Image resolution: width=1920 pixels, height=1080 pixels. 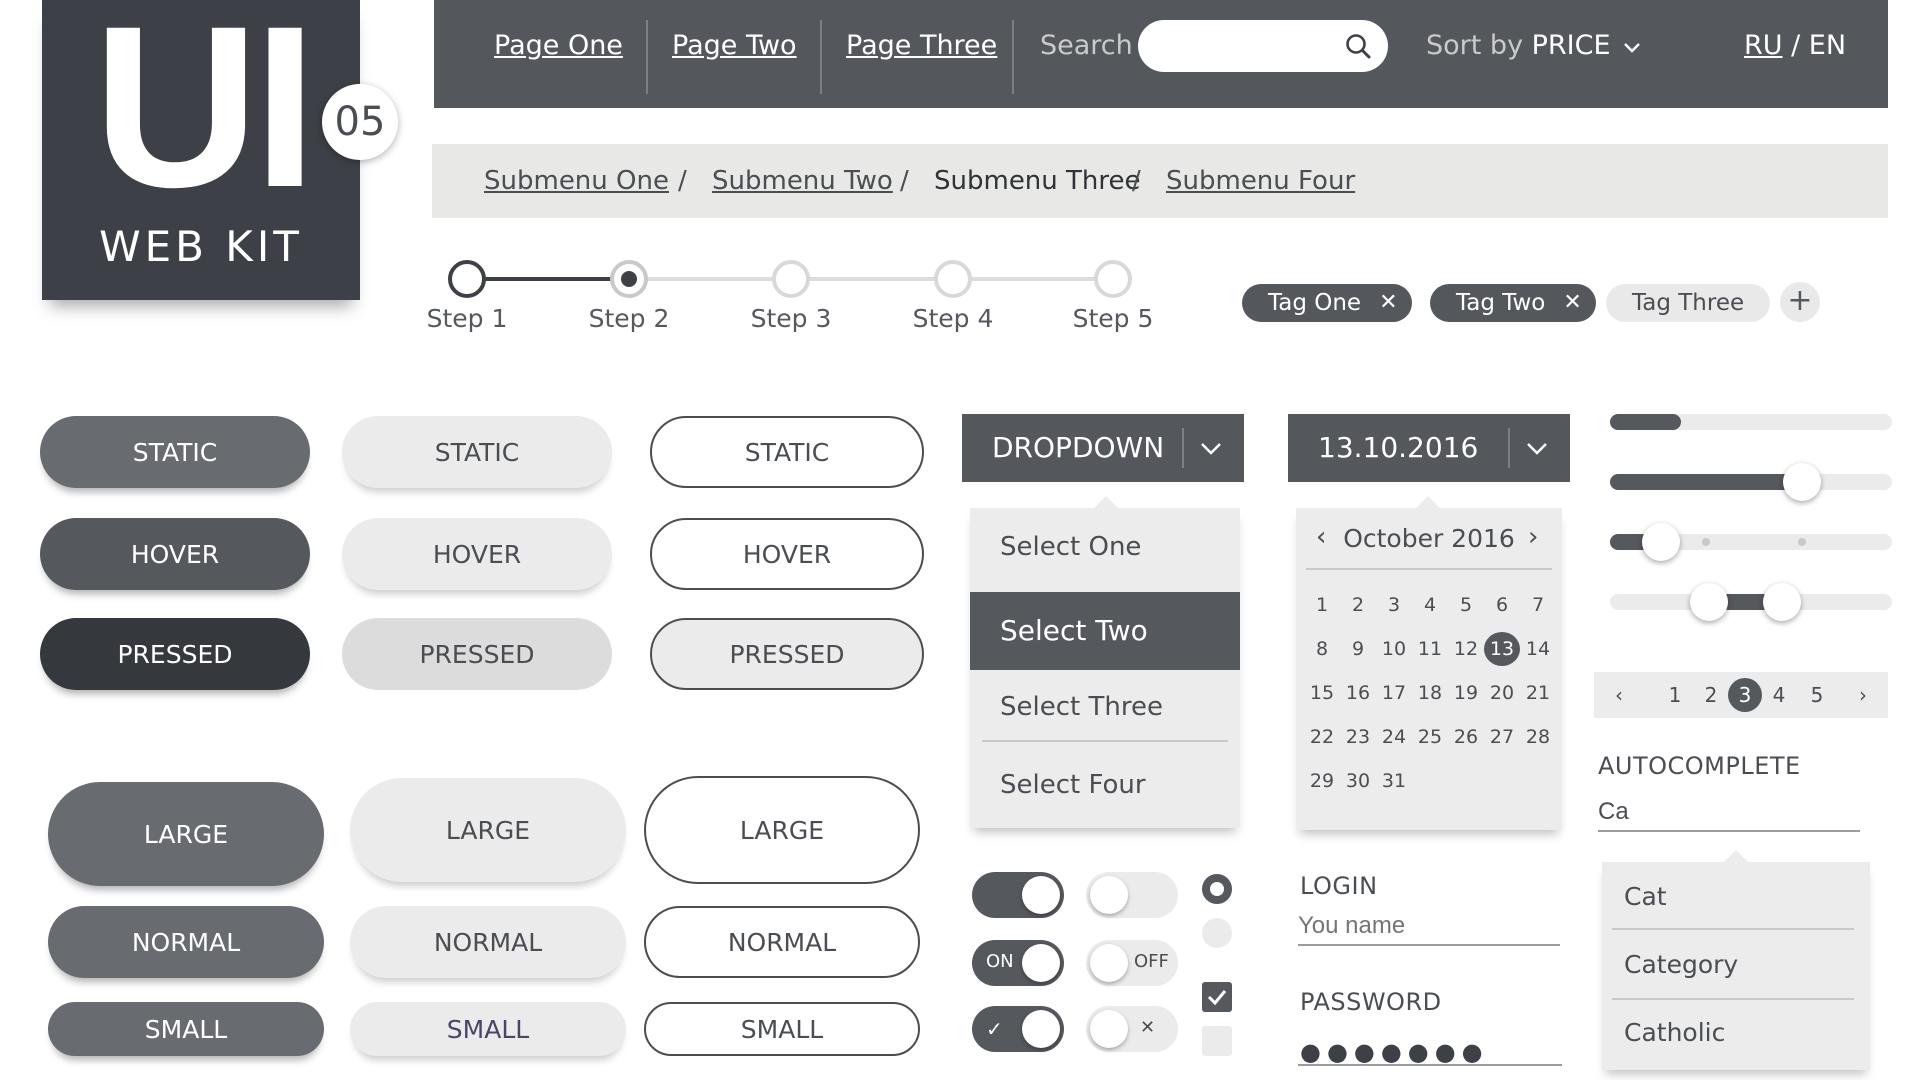 I want to click on toggle-off-labeled: OFF, so click(x=1132, y=963).